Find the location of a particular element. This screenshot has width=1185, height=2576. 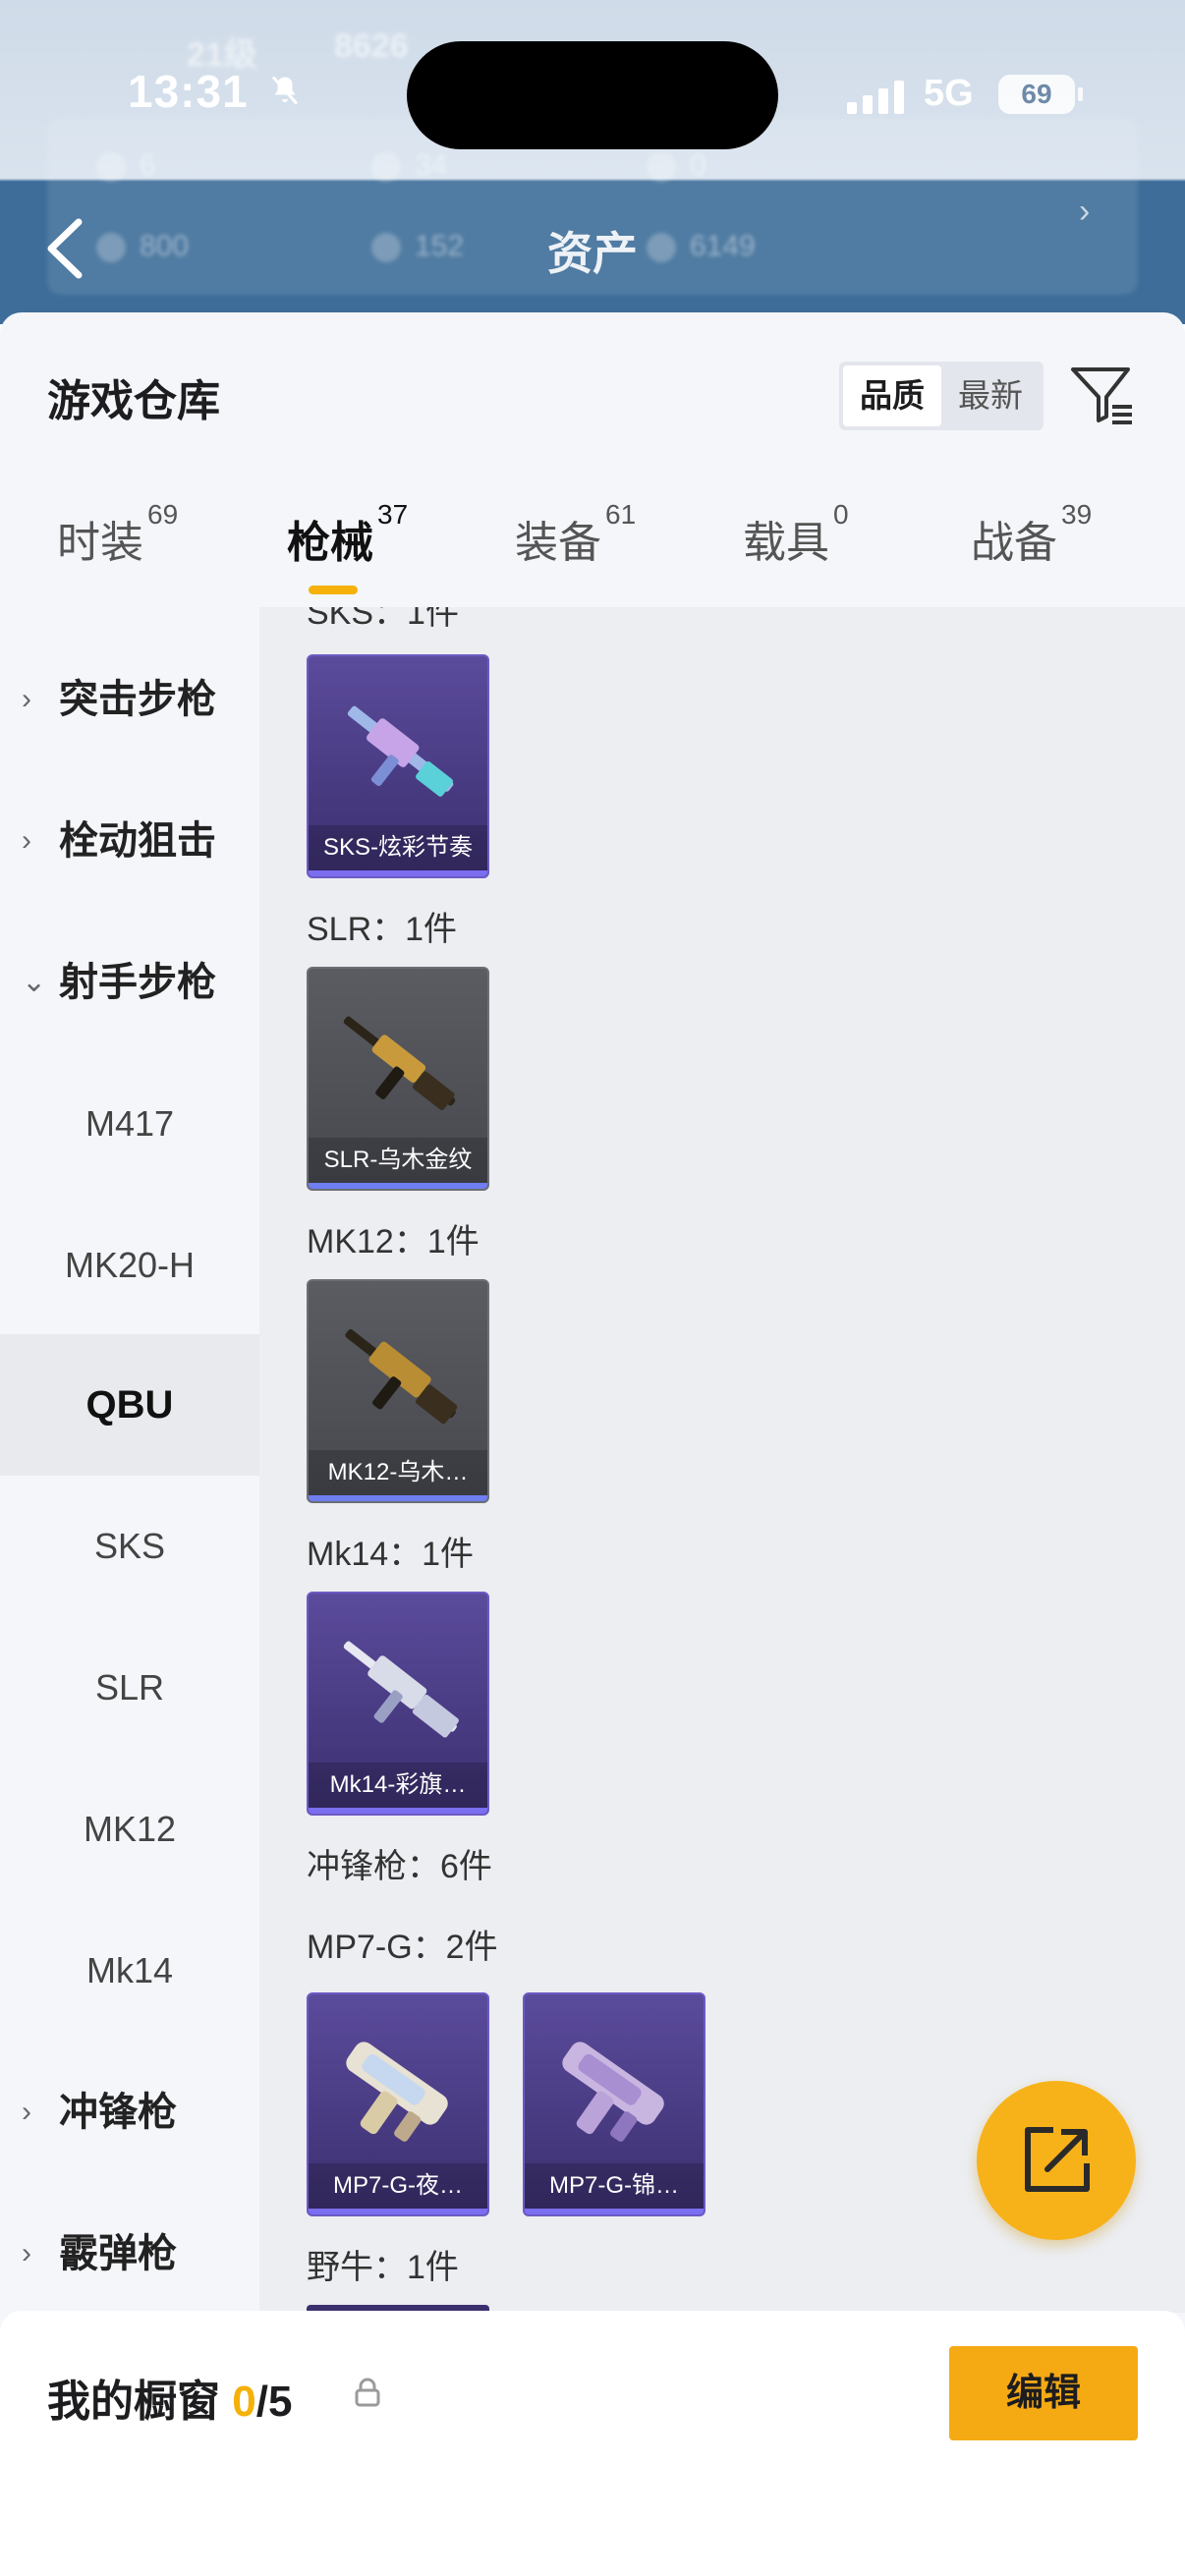

showcase-label: 我的橱窗 0/5 is located at coordinates (170, 2402).